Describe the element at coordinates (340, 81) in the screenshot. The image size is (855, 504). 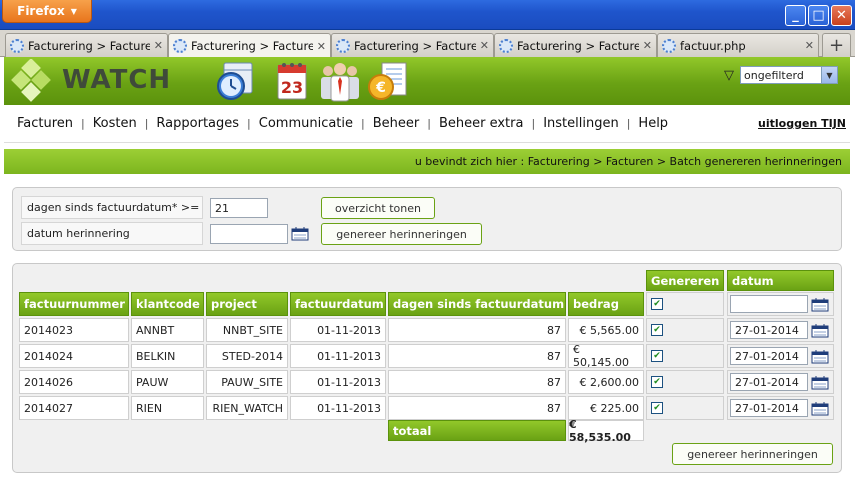
I see `users-icon` at that location.